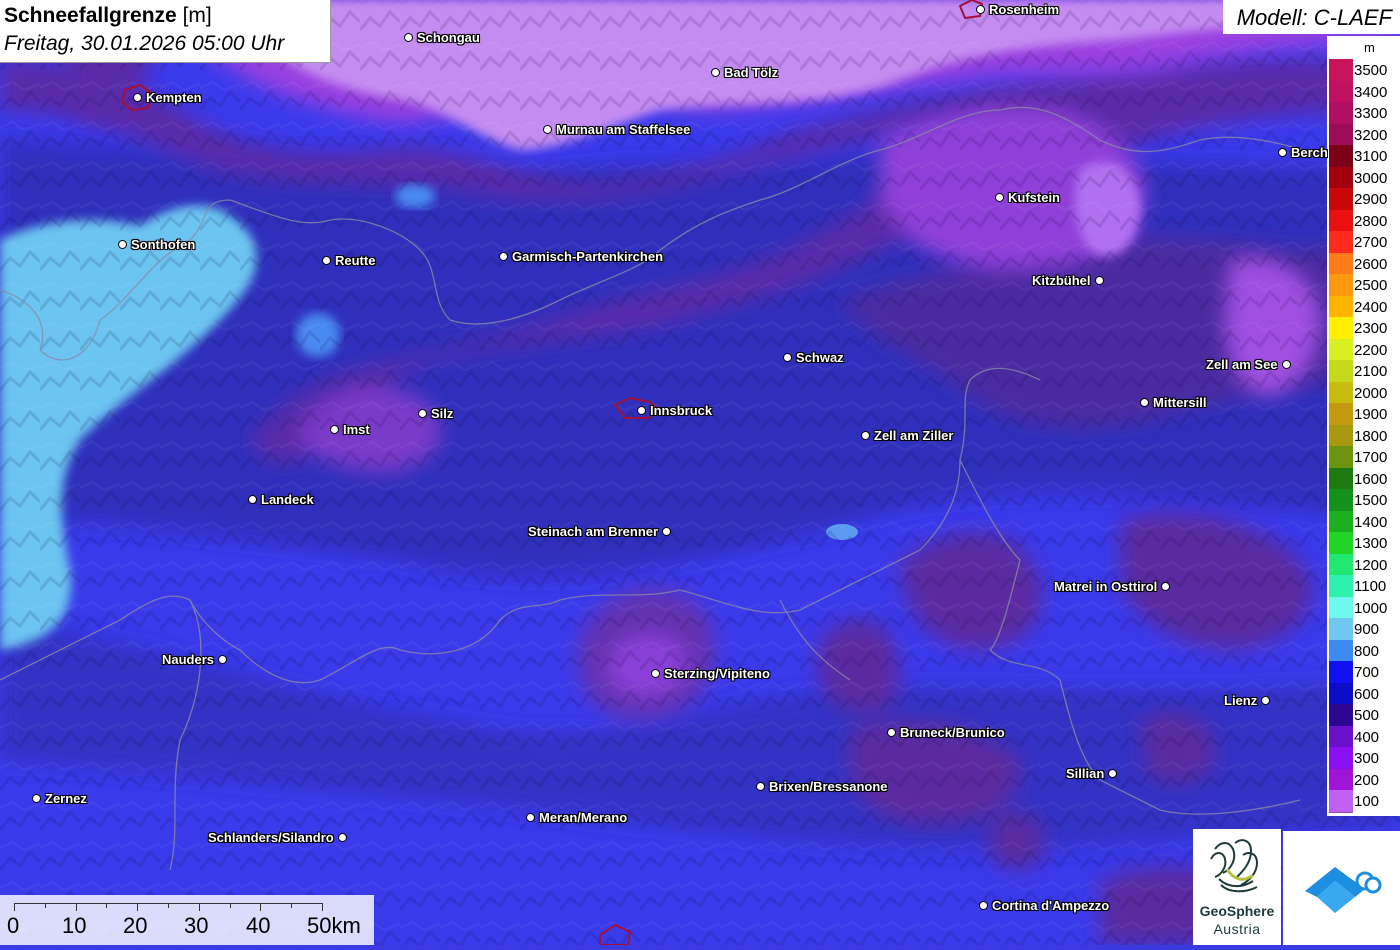 Image resolution: width=1400 pixels, height=950 pixels. Describe the element at coordinates (156, 245) in the screenshot. I see `city-label: Sonthofen` at that location.